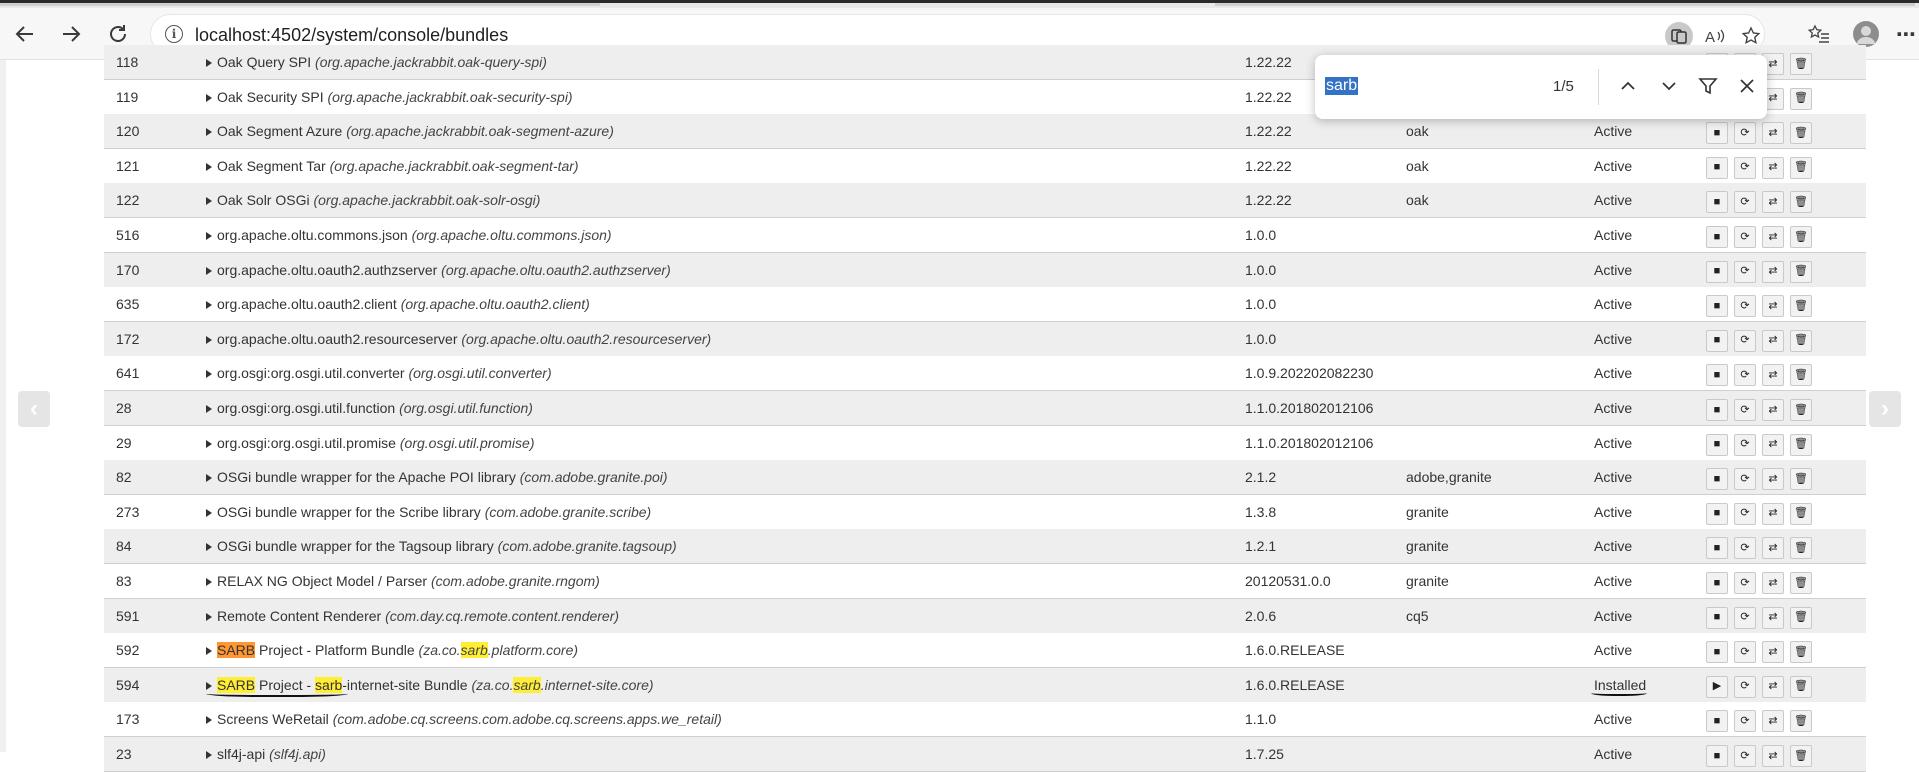 This screenshot has width=1919, height=772. I want to click on bundle-name-text: Screens WeRetail, so click(275, 719).